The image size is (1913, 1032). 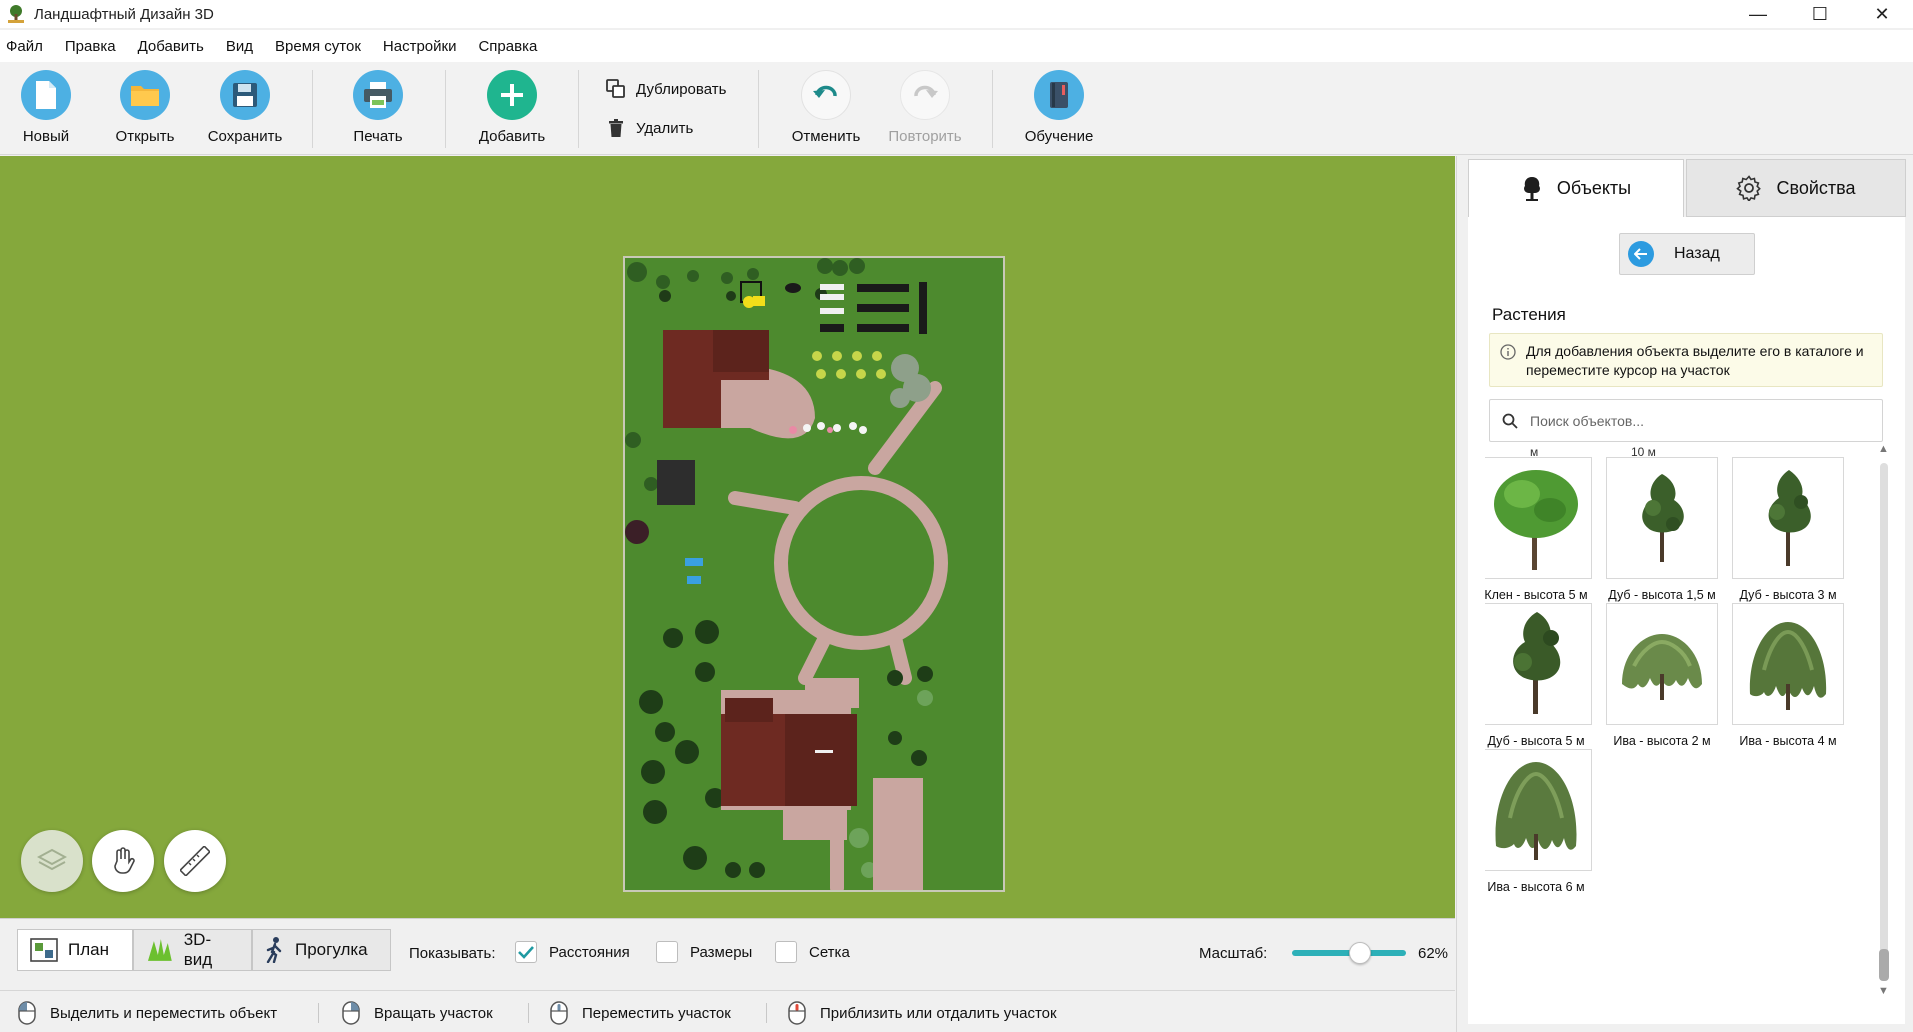 What do you see at coordinates (956, 14) in the screenshot?
I see `title-bar: Ландшафтный Дизайн 3D — ☐ ✕` at bounding box center [956, 14].